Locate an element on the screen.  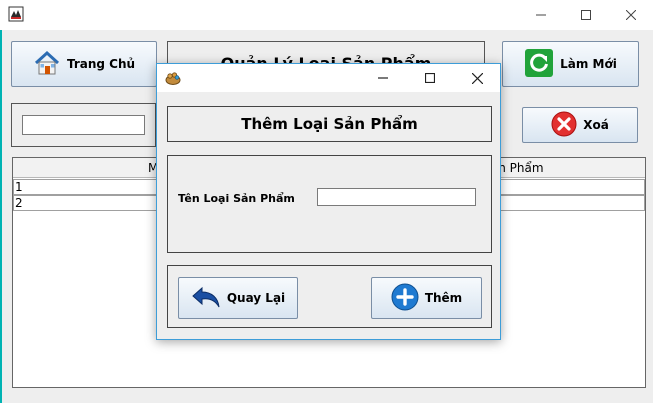
back-button-label: Quay Lại is located at coordinates (256, 298).